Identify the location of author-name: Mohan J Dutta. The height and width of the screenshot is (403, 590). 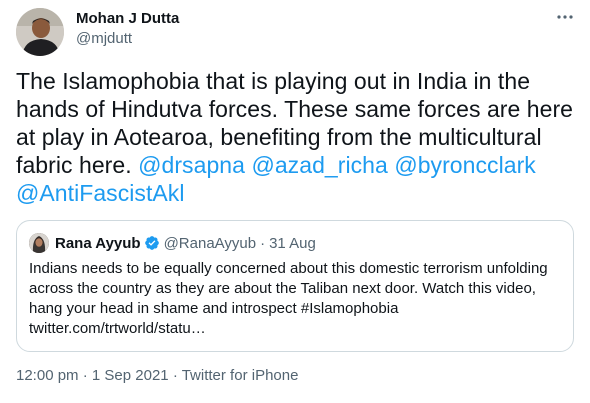
(127, 19).